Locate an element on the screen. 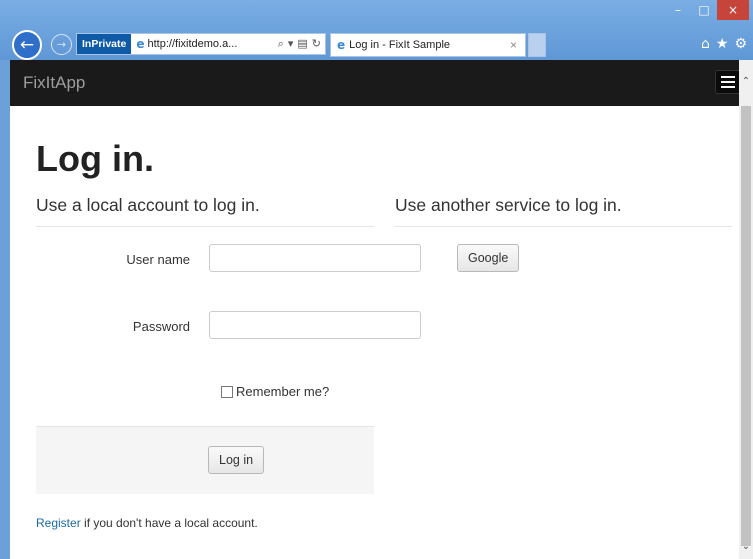 The height and width of the screenshot is (559, 753). register-suffix: if you don't have a local account. is located at coordinates (169, 523).